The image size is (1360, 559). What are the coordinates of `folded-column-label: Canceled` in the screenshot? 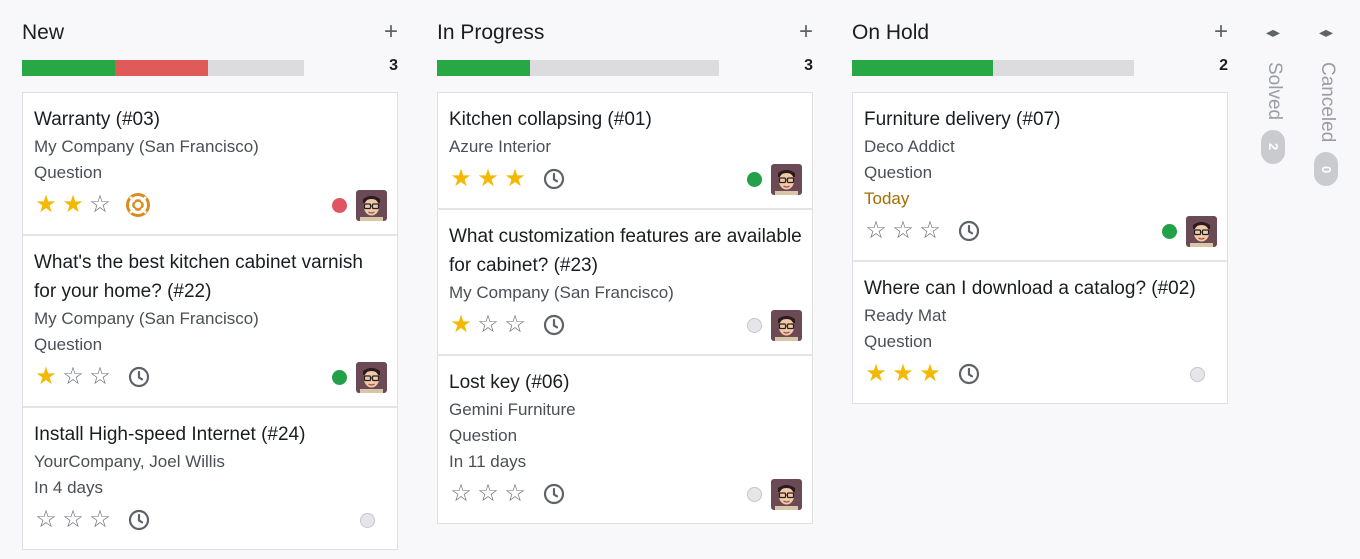 It's located at (1326, 102).